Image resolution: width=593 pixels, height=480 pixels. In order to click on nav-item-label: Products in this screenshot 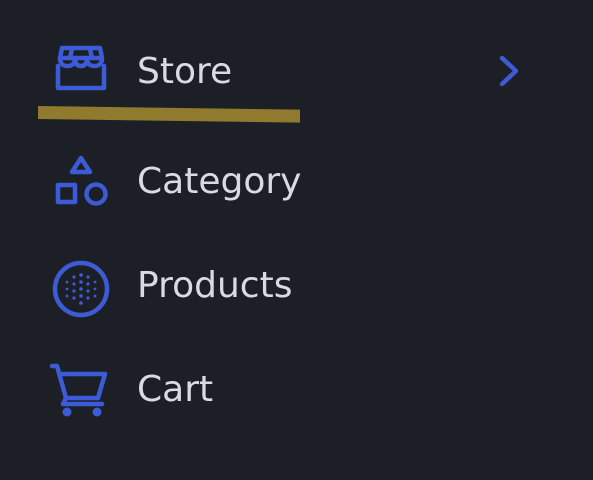, I will do `click(215, 285)`.